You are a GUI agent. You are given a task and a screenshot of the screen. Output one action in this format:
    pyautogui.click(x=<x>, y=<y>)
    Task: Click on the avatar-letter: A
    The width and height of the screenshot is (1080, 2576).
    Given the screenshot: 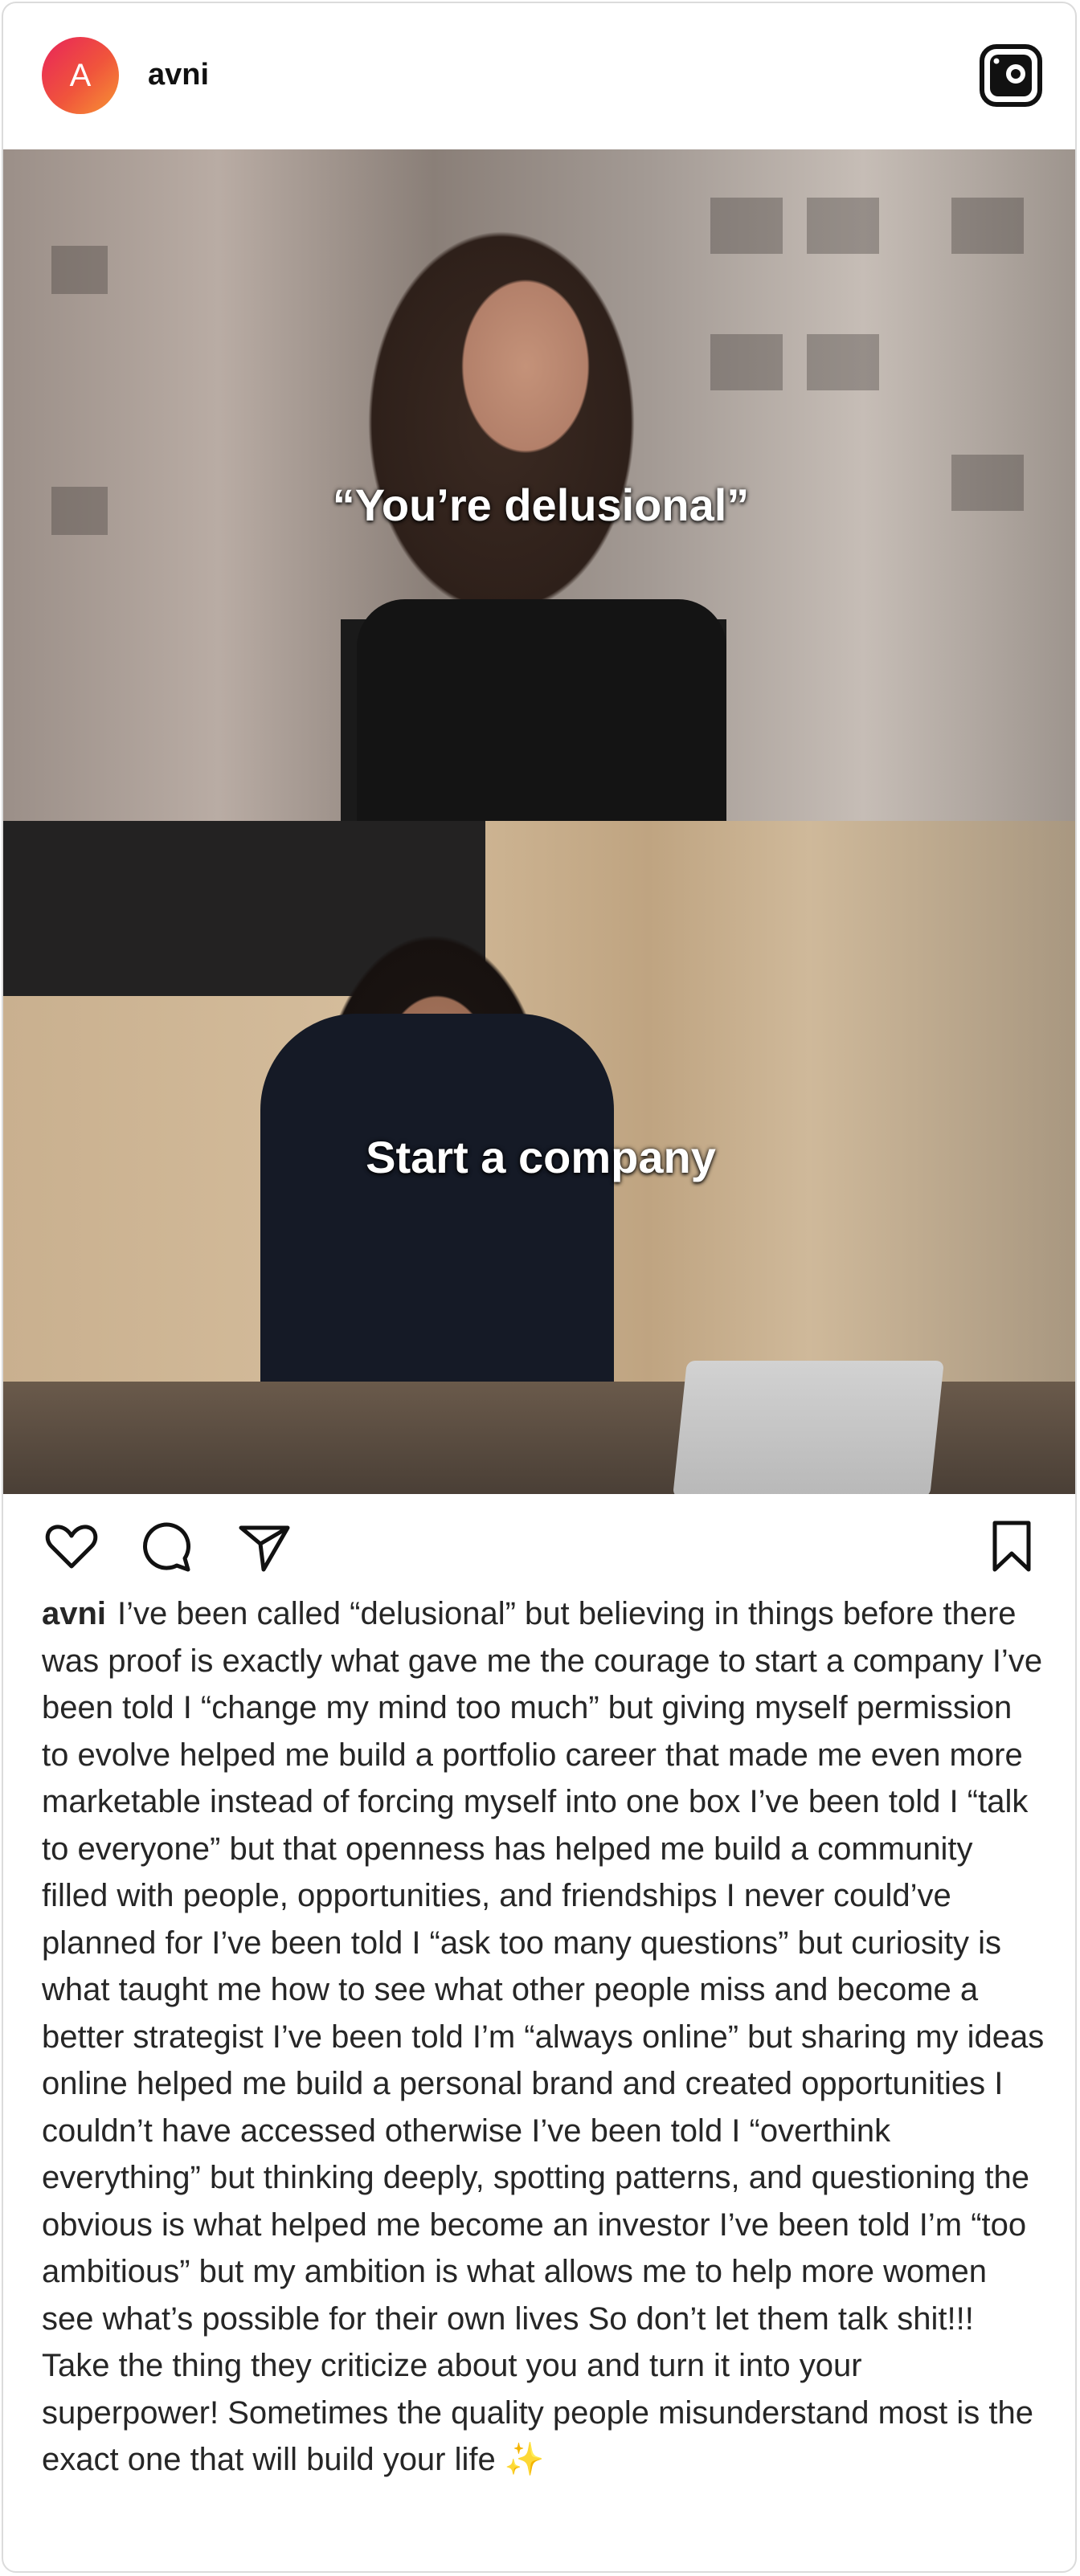 What is the action you would take?
    pyautogui.click(x=80, y=75)
    